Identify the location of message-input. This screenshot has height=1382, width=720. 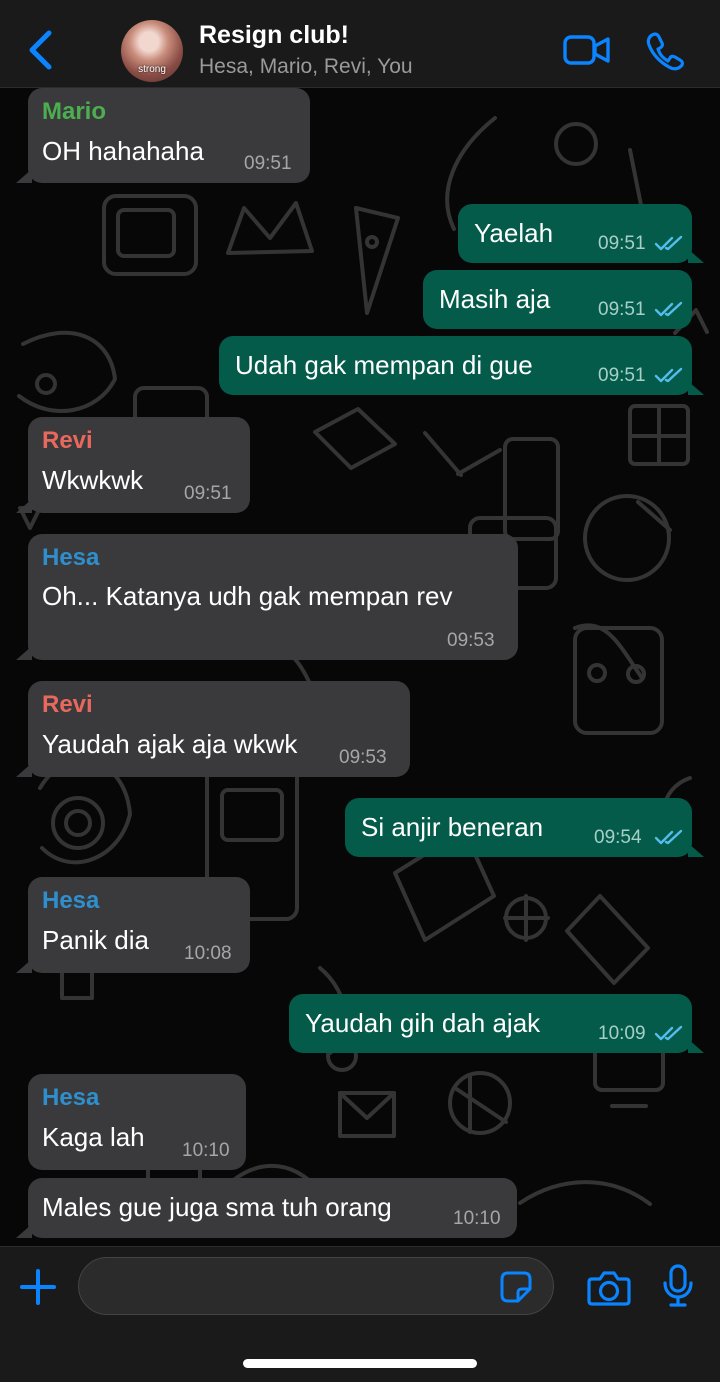
(316, 1286).